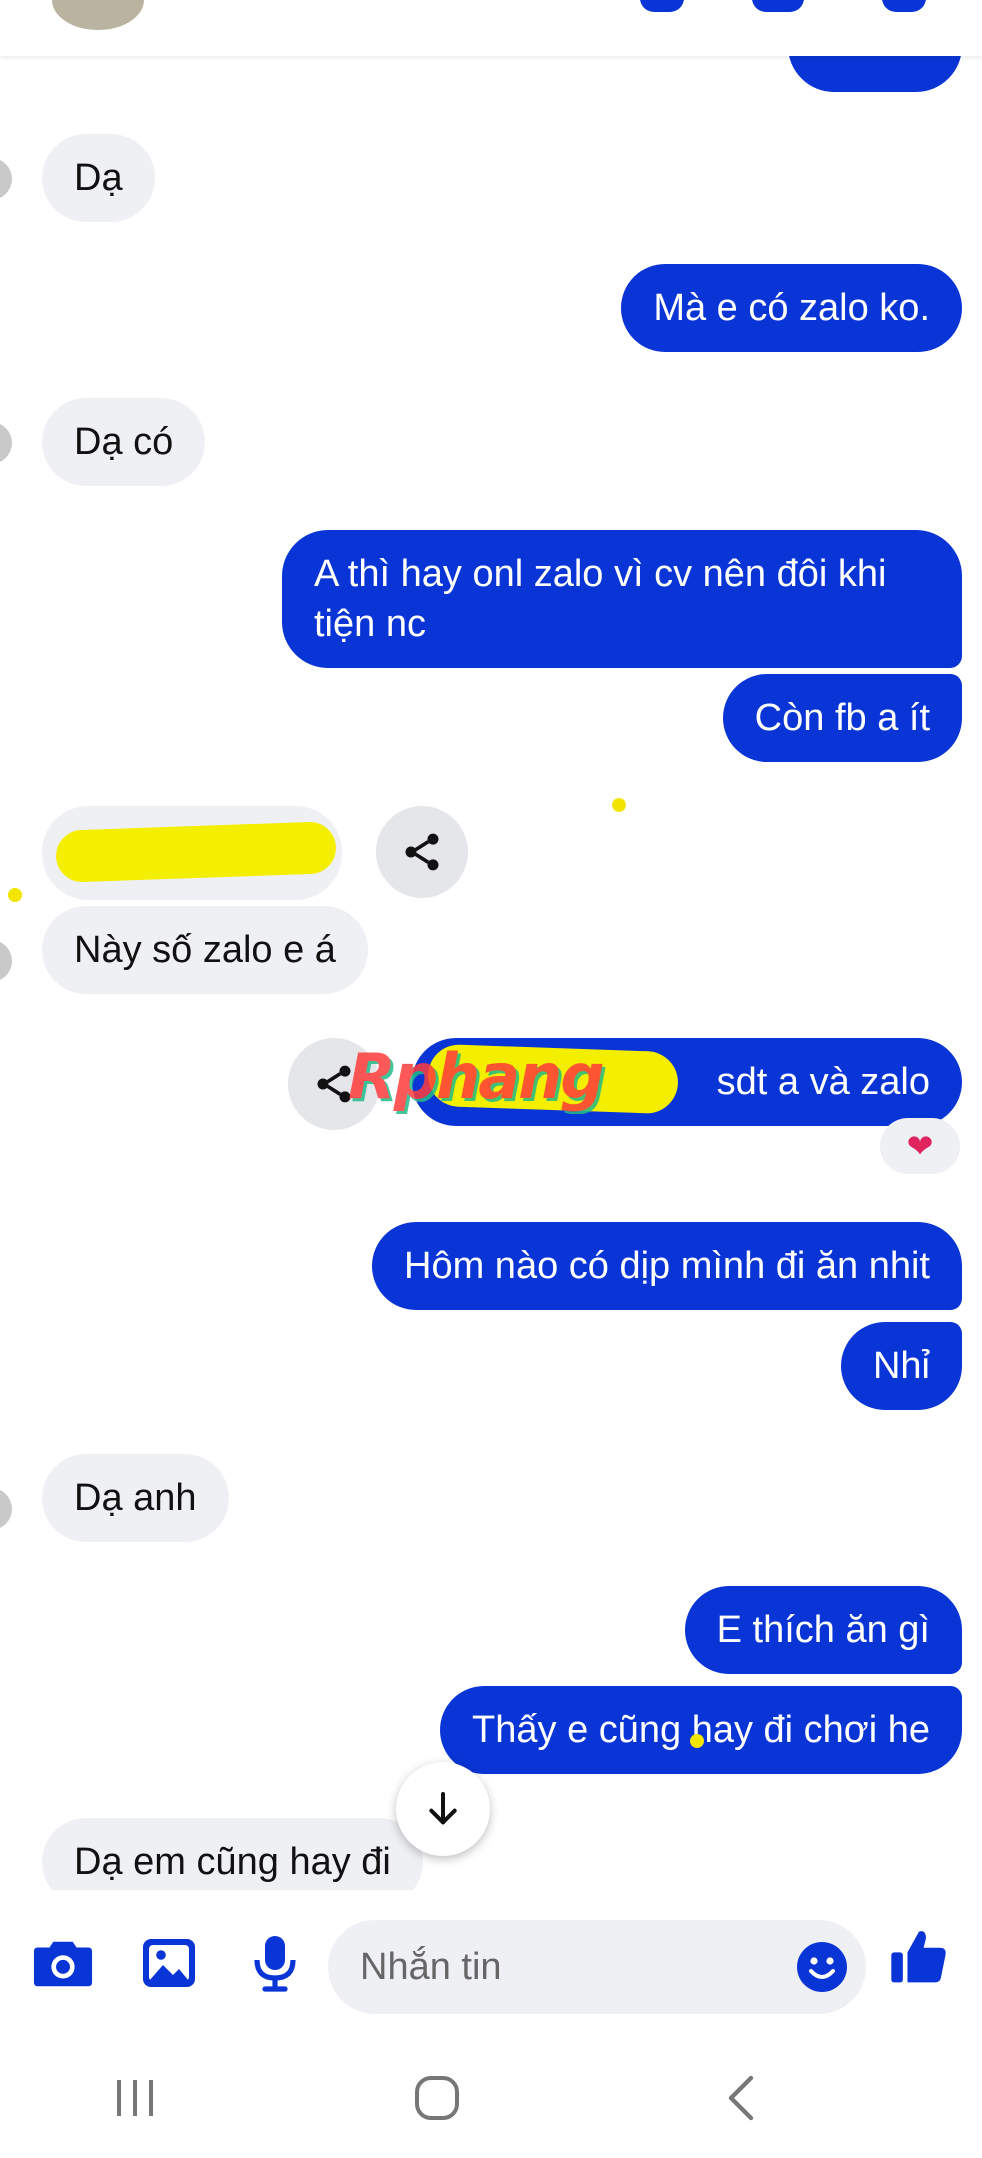 The width and height of the screenshot is (982, 2158). I want to click on recent-apps-icon, so click(135, 2098).